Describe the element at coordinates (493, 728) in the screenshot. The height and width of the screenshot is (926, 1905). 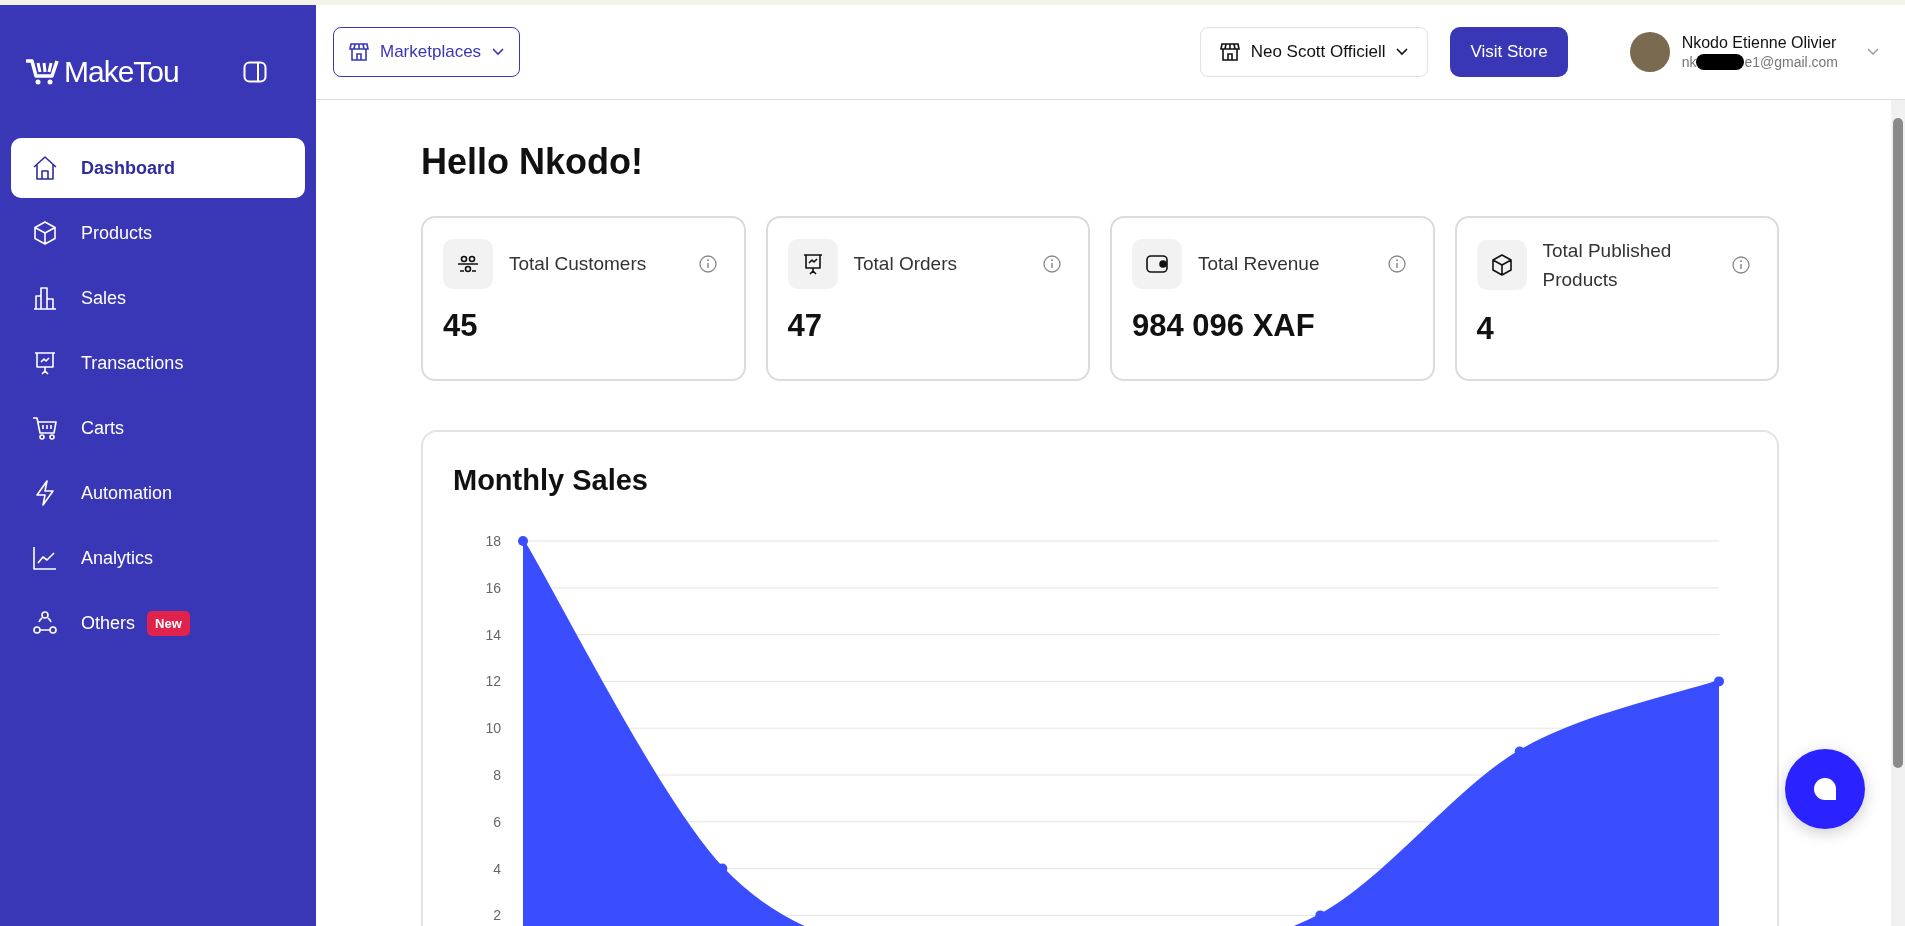
I see `y-axis-label: 10` at that location.